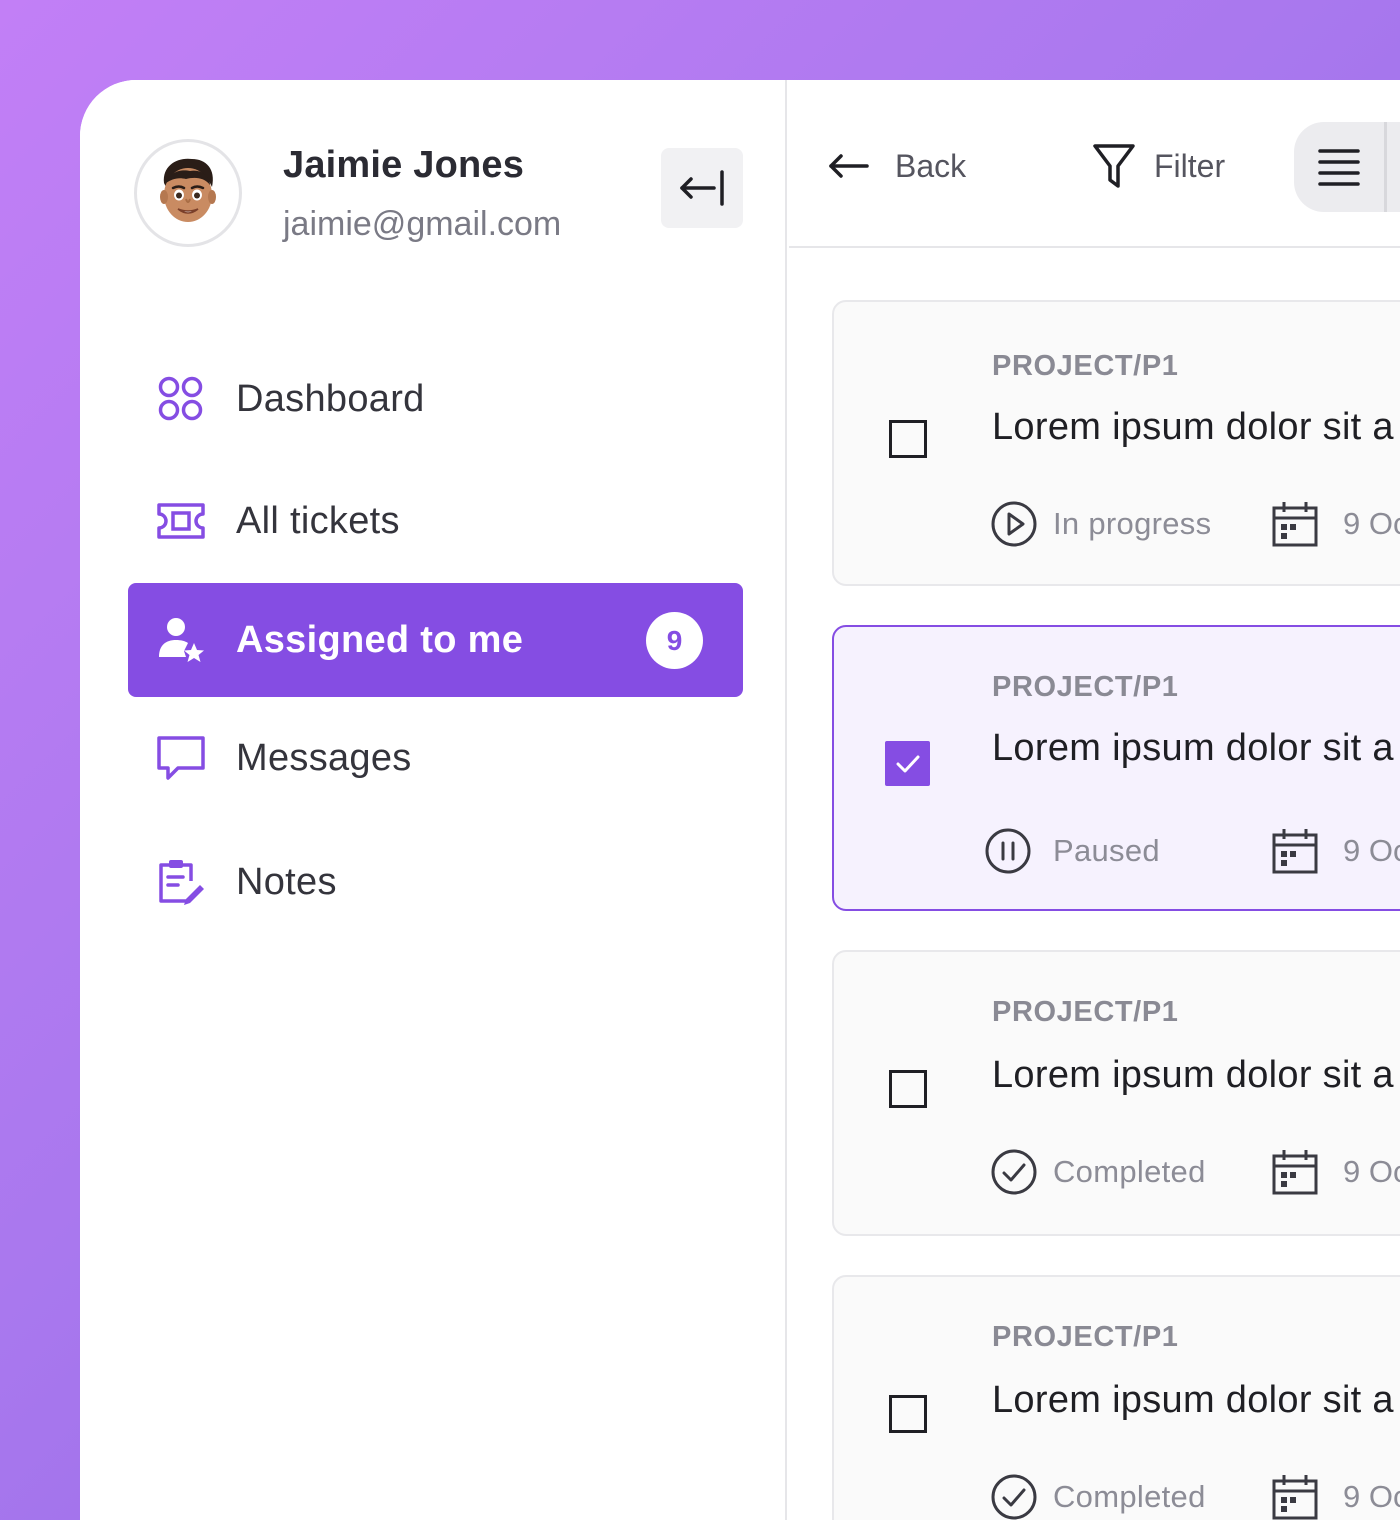 The image size is (1400, 1520). What do you see at coordinates (181, 758) in the screenshot?
I see `message-icon` at bounding box center [181, 758].